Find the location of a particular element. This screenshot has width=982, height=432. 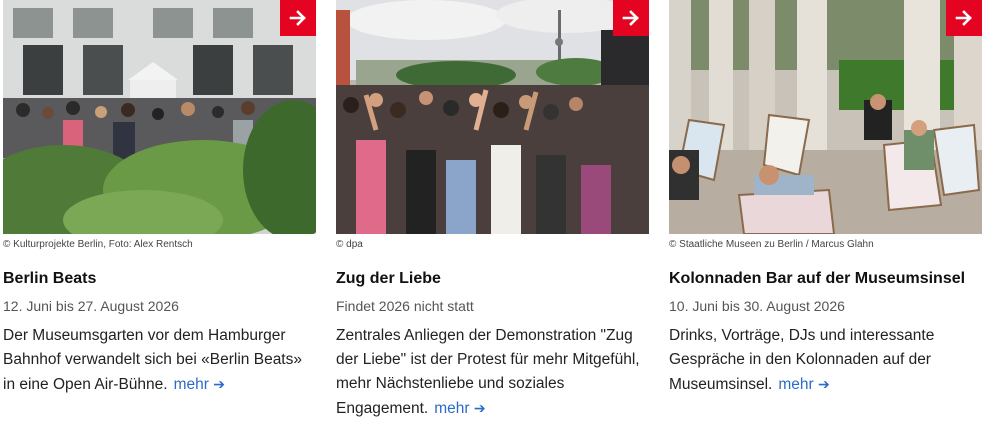

event-title: Berlin Beats is located at coordinates (159, 278).